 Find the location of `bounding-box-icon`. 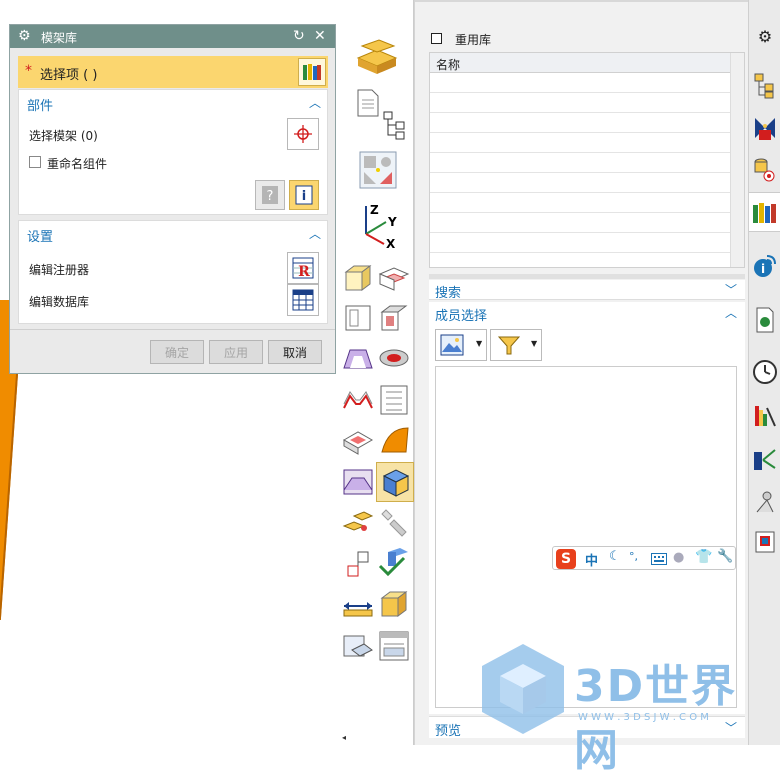

bounding-box-icon is located at coordinates (394, 604).